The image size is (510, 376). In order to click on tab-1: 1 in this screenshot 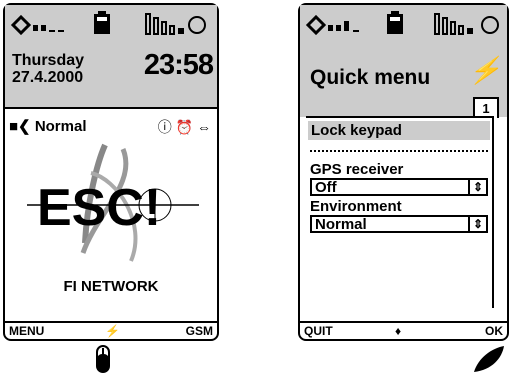, I will do `click(486, 107)`.